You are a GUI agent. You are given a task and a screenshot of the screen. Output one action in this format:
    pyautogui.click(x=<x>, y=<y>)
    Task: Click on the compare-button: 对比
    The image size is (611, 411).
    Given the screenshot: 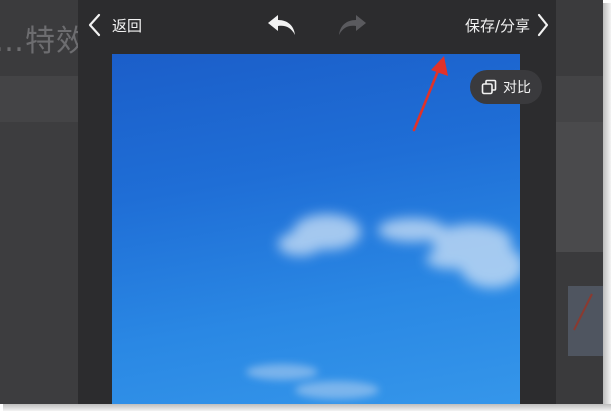 What is the action you would take?
    pyautogui.click(x=506, y=87)
    